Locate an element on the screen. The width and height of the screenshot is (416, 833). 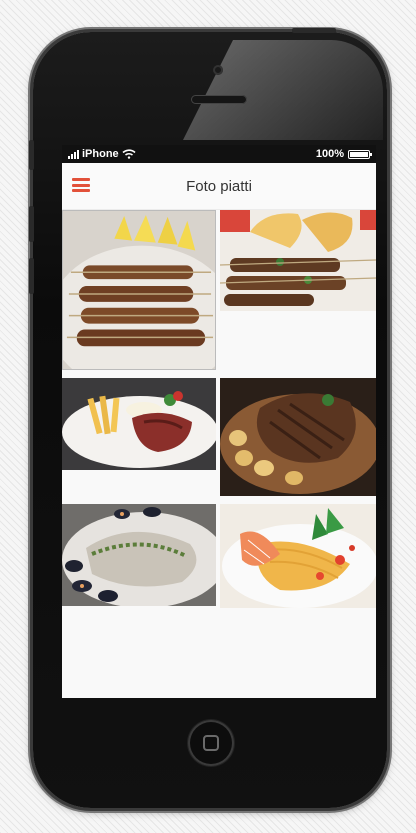
tbone-potatoes-image is located at coordinates (298, 437).